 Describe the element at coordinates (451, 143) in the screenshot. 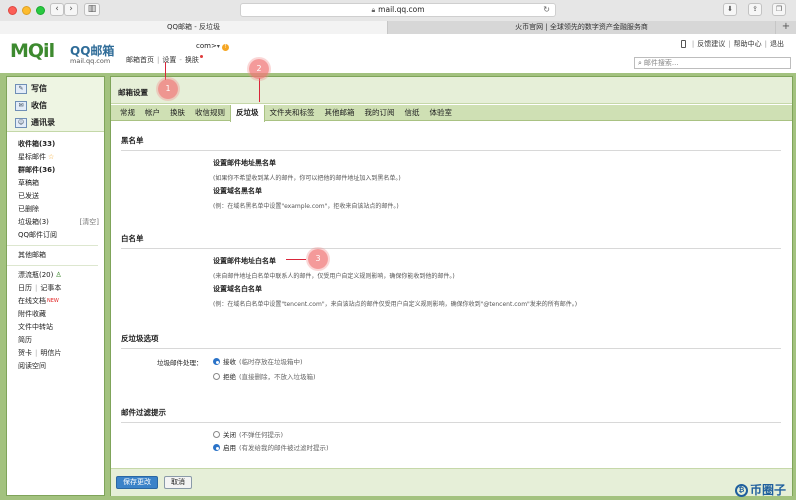

I see `section-title: 黑名单` at that location.